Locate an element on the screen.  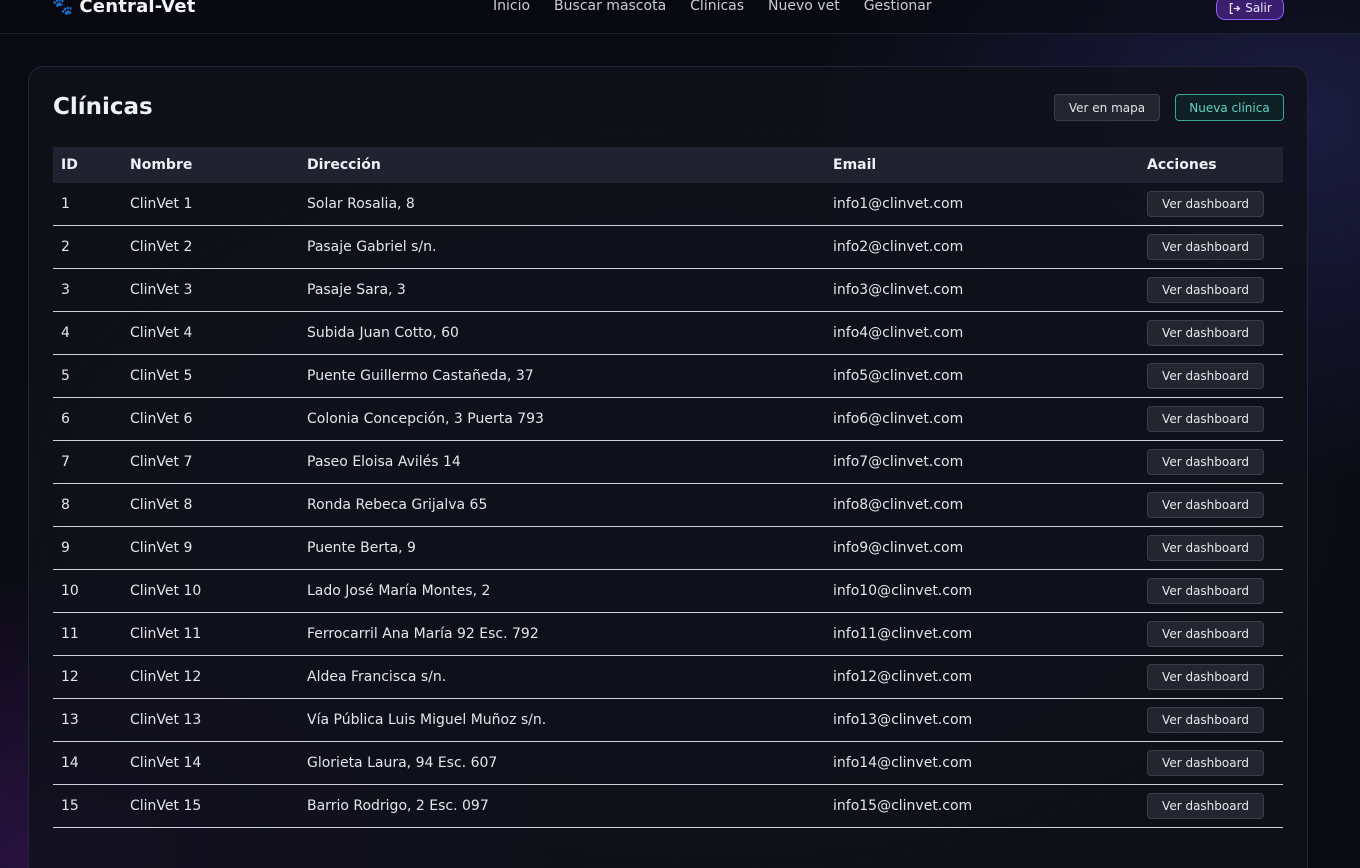
header-id: ID is located at coordinates (69, 165).